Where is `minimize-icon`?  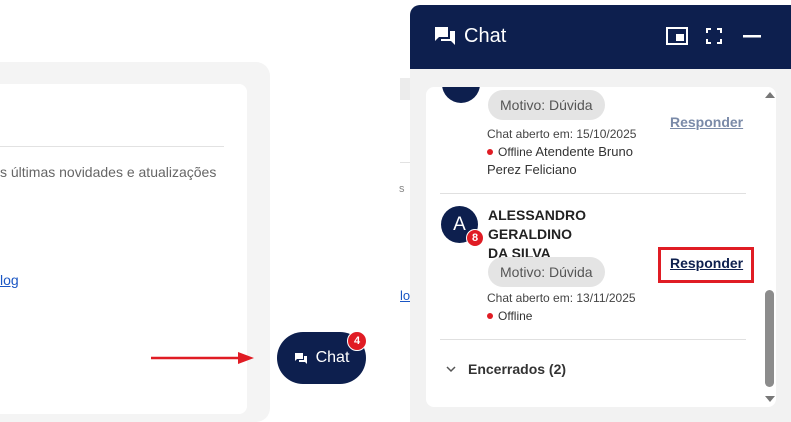
minimize-icon is located at coordinates (752, 36).